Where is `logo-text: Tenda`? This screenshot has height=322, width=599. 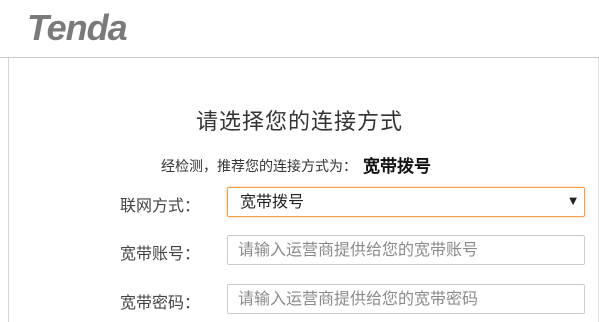
logo-text: Tenda is located at coordinates (77, 28).